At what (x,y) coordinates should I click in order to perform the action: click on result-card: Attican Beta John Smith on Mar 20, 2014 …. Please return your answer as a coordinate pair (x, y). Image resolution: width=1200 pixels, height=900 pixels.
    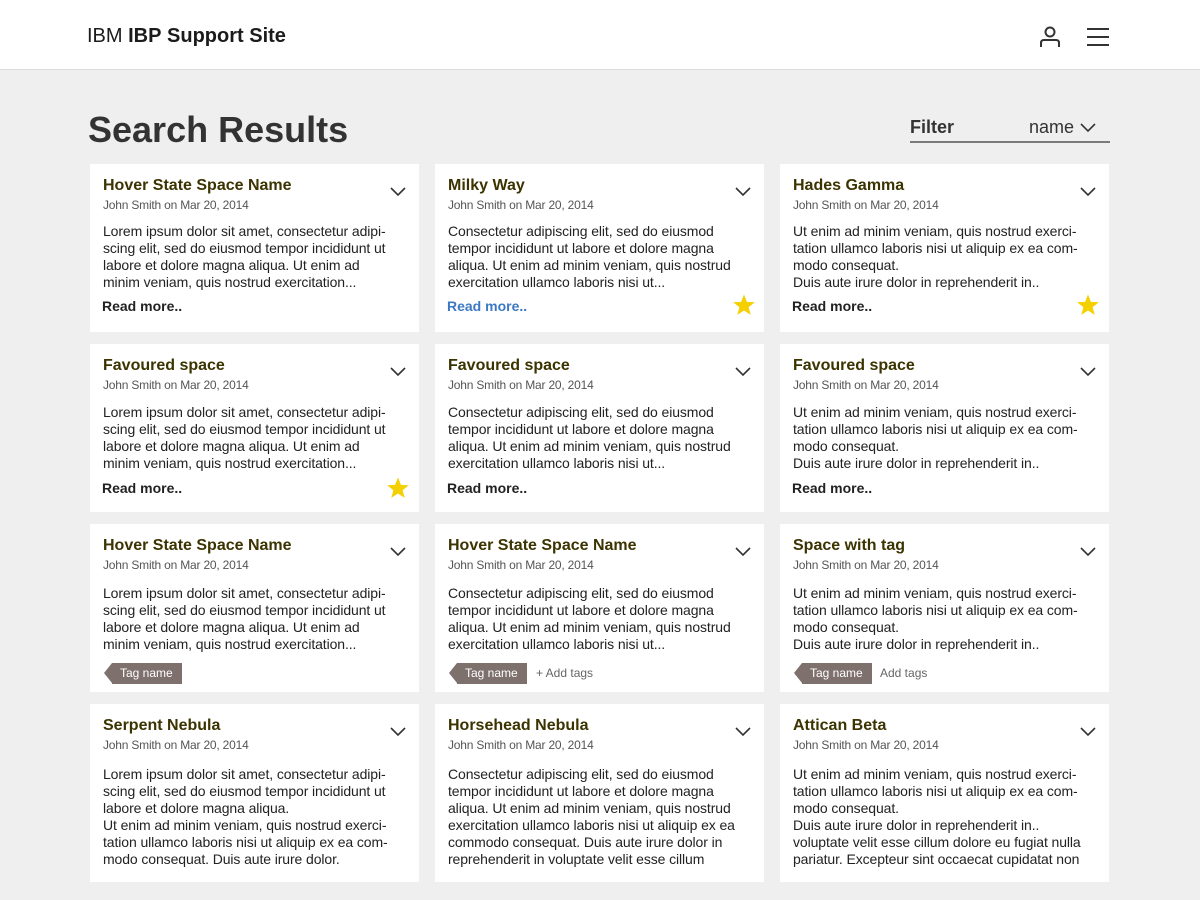
    Looking at the image, I should click on (944, 793).